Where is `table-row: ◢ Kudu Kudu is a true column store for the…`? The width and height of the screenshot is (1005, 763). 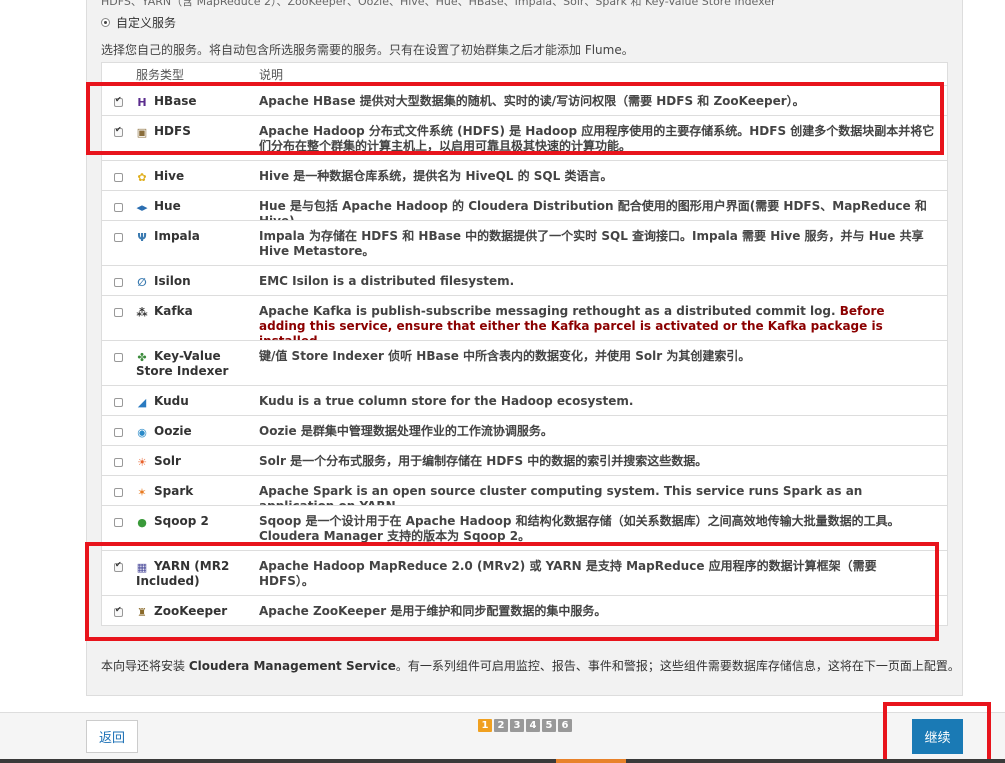
table-row: ◢ Kudu Kudu is a true column store for the… is located at coordinates (524, 400).